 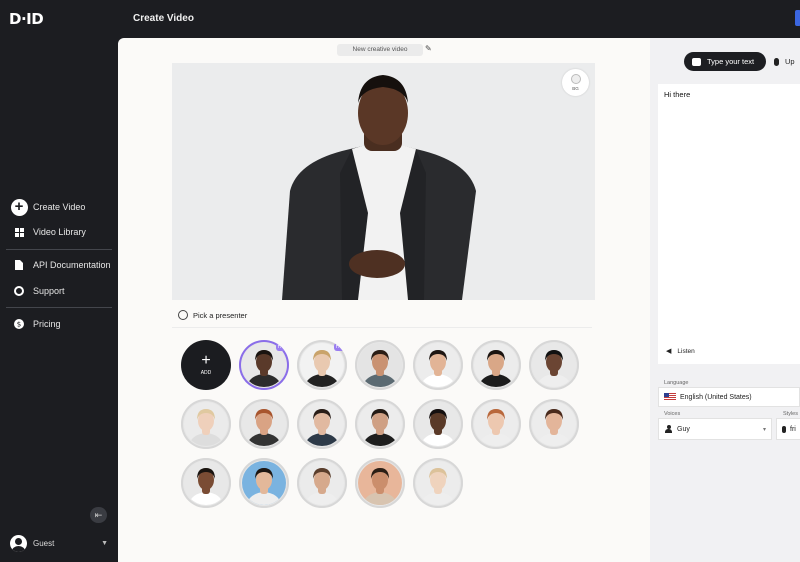 What do you see at coordinates (716, 397) in the screenshot?
I see `language-value: English (United States)` at bounding box center [716, 397].